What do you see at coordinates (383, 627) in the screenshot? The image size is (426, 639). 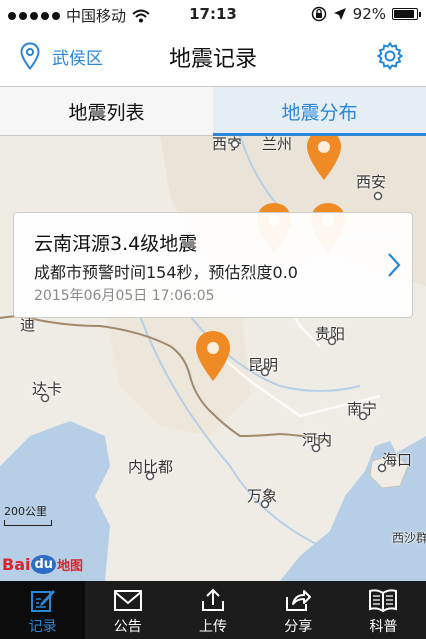 I see `tabbar-label: 科普` at bounding box center [383, 627].